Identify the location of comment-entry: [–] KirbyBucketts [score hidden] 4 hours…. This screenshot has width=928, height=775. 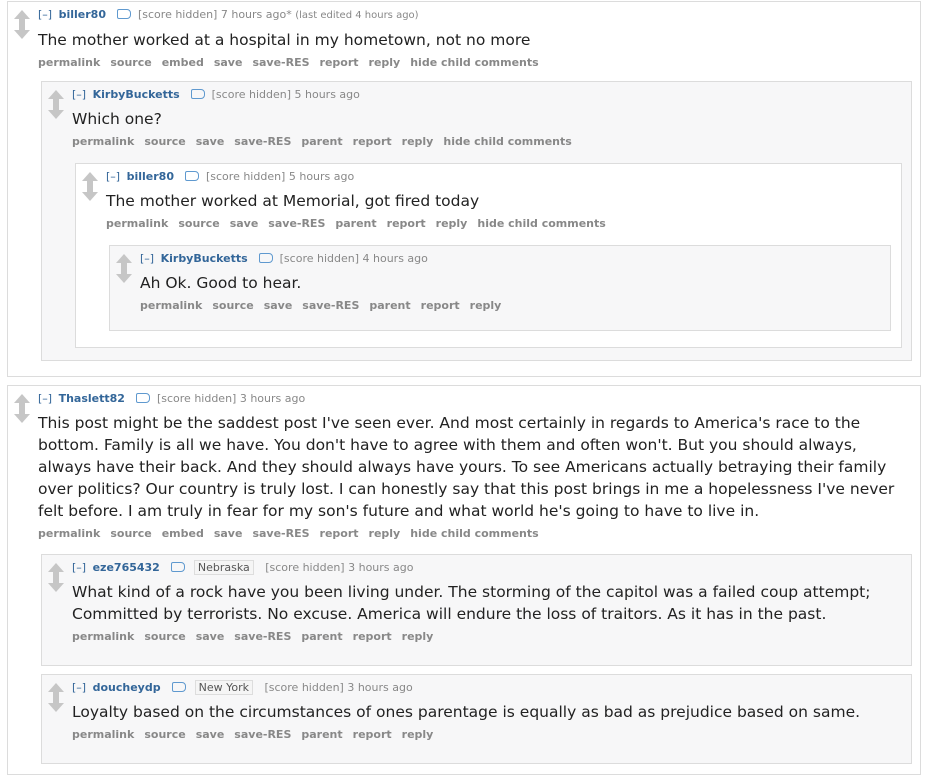
(511, 281).